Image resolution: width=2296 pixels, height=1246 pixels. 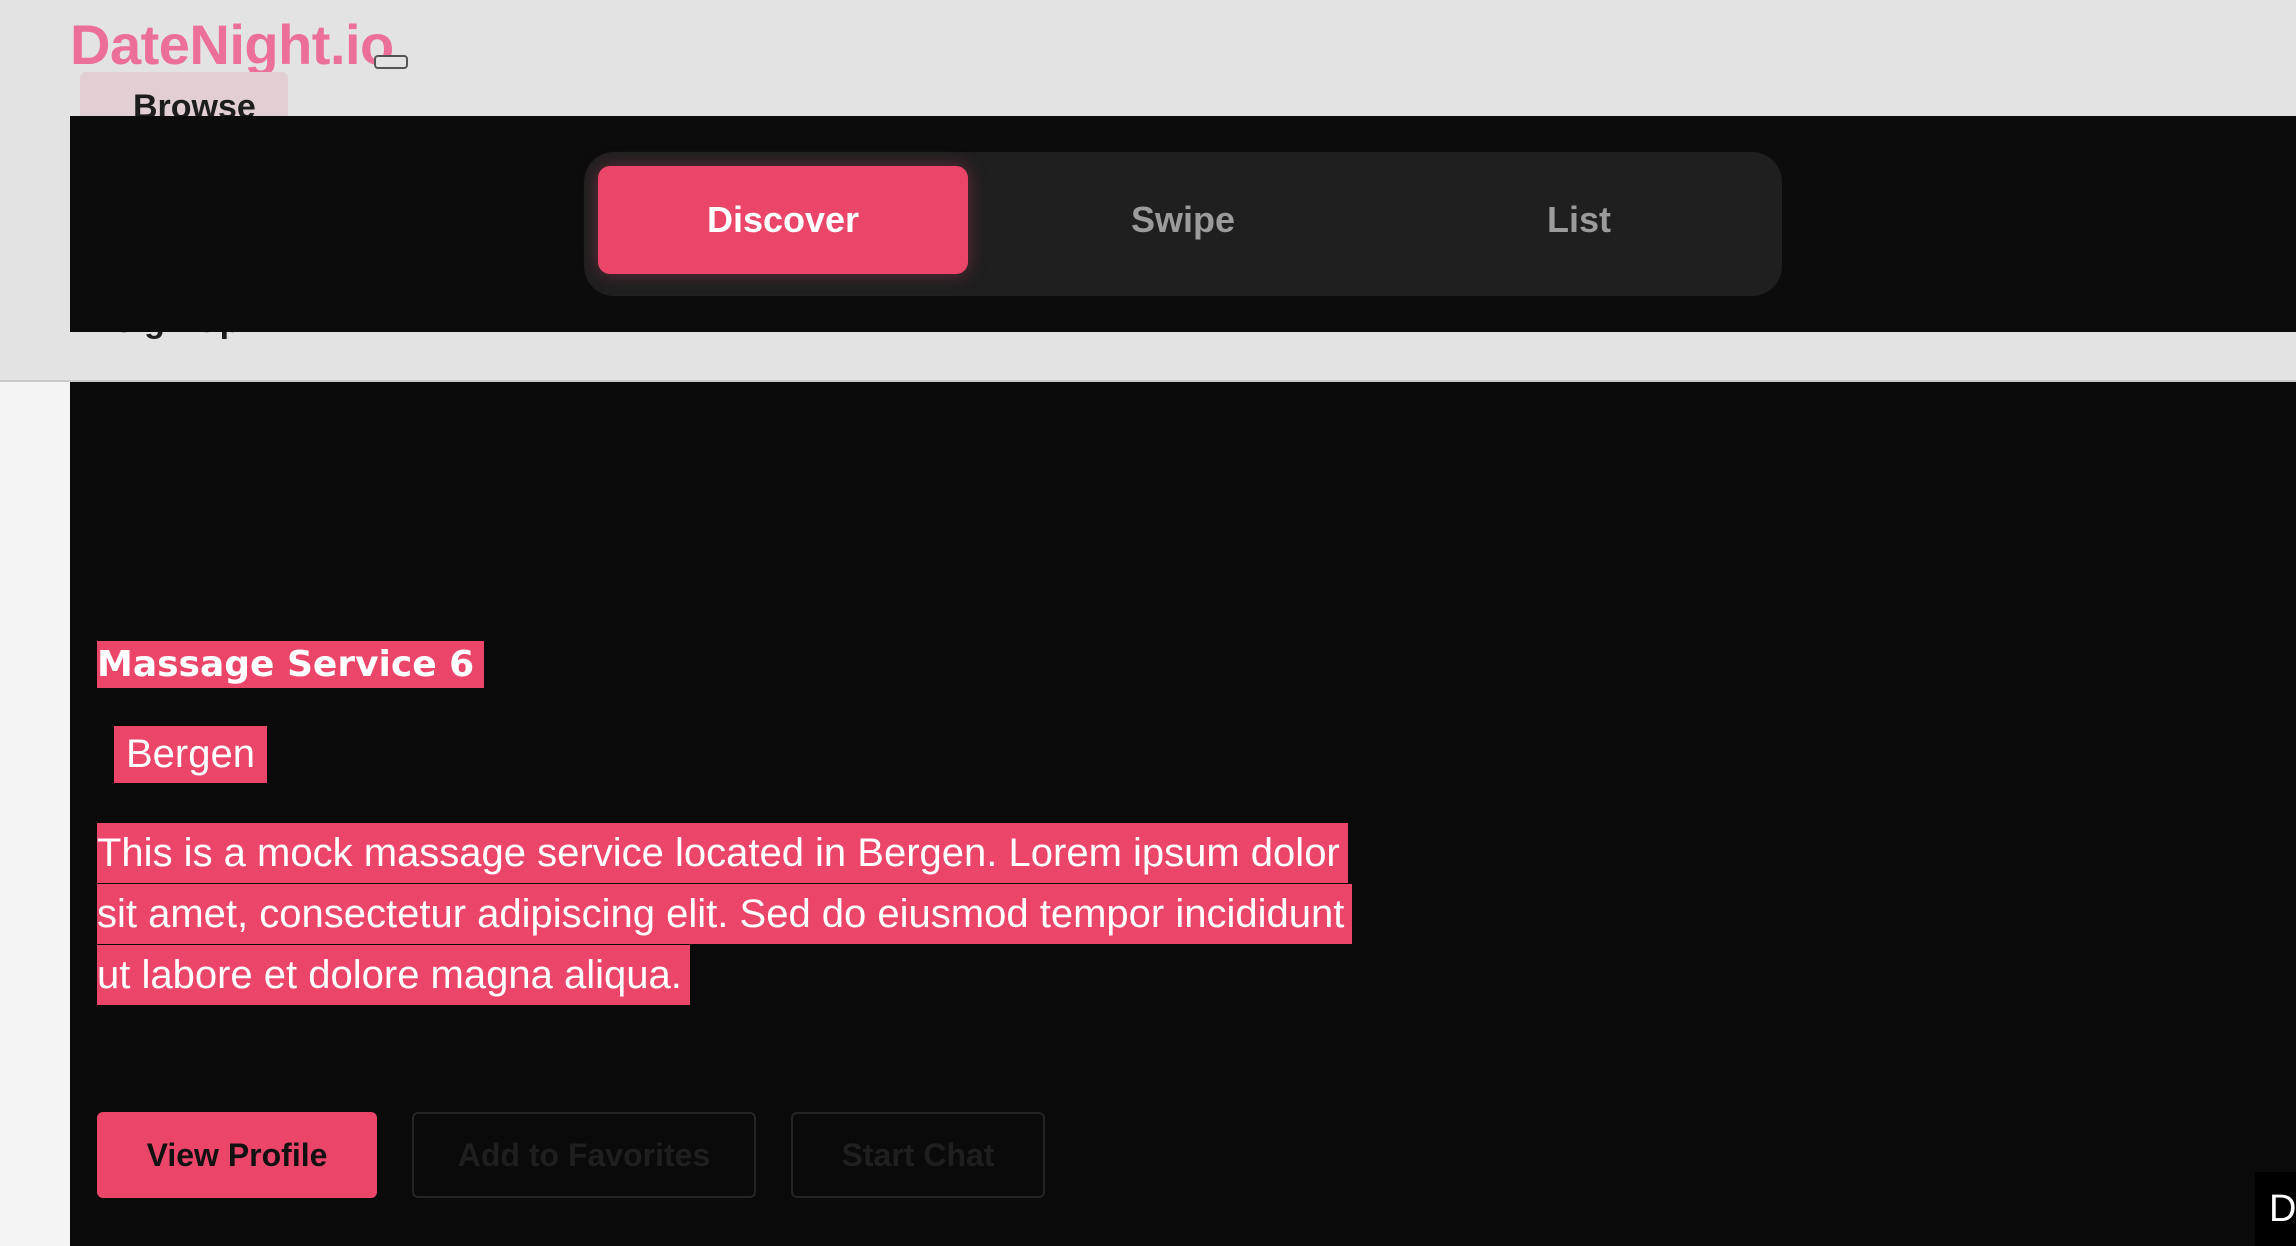 I want to click on nav-browse: Browse, so click(x=184, y=99).